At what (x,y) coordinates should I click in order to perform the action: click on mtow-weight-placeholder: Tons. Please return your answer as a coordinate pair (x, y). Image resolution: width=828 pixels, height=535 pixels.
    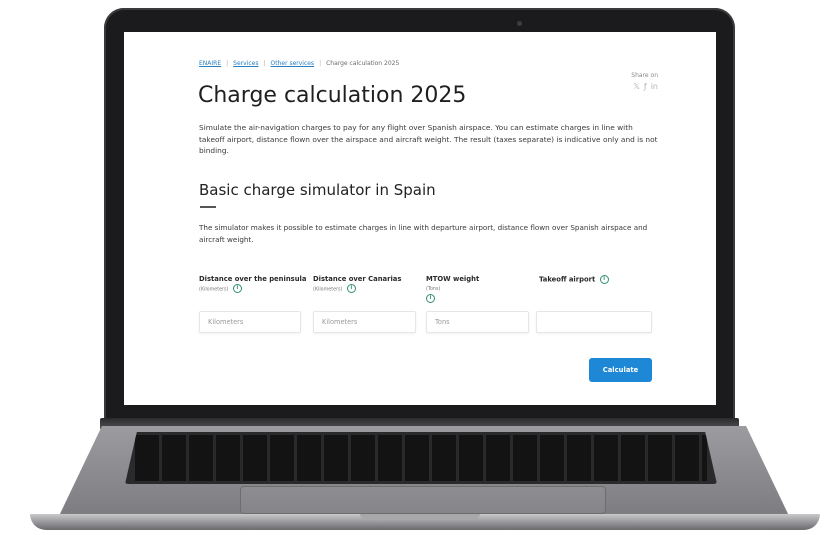
    Looking at the image, I should click on (442, 322).